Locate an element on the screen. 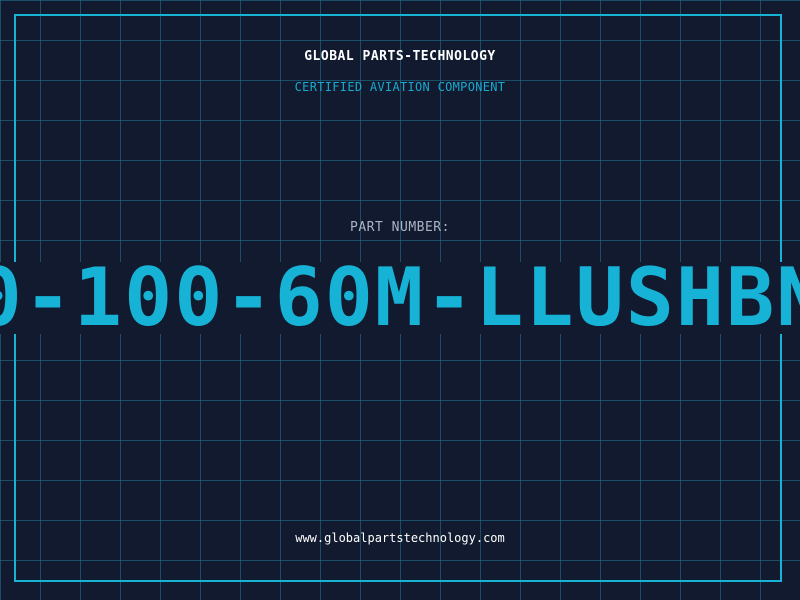 The image size is (800, 600). part-number-value: L0-100-60M-LLUSHBNT is located at coordinates (400, 298).